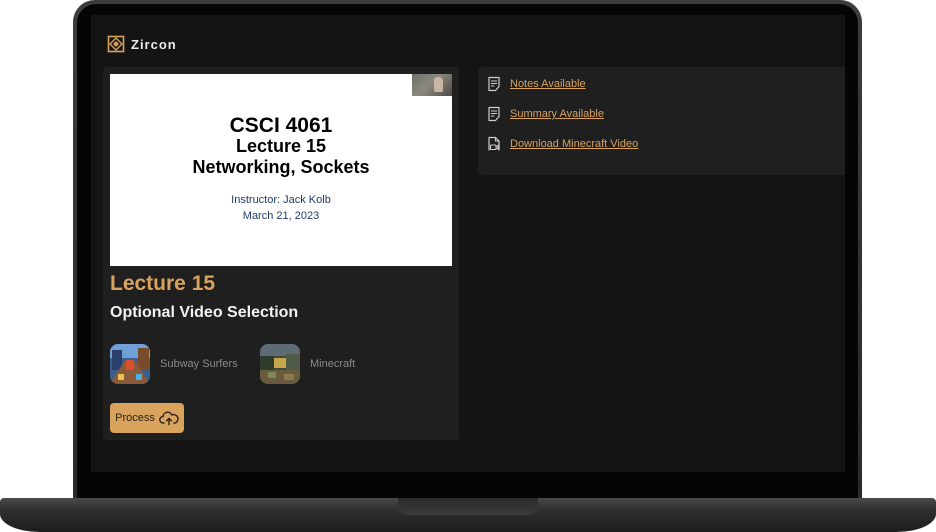  What do you see at coordinates (199, 364) in the screenshot?
I see `video-option-label: Subway Surfers` at bounding box center [199, 364].